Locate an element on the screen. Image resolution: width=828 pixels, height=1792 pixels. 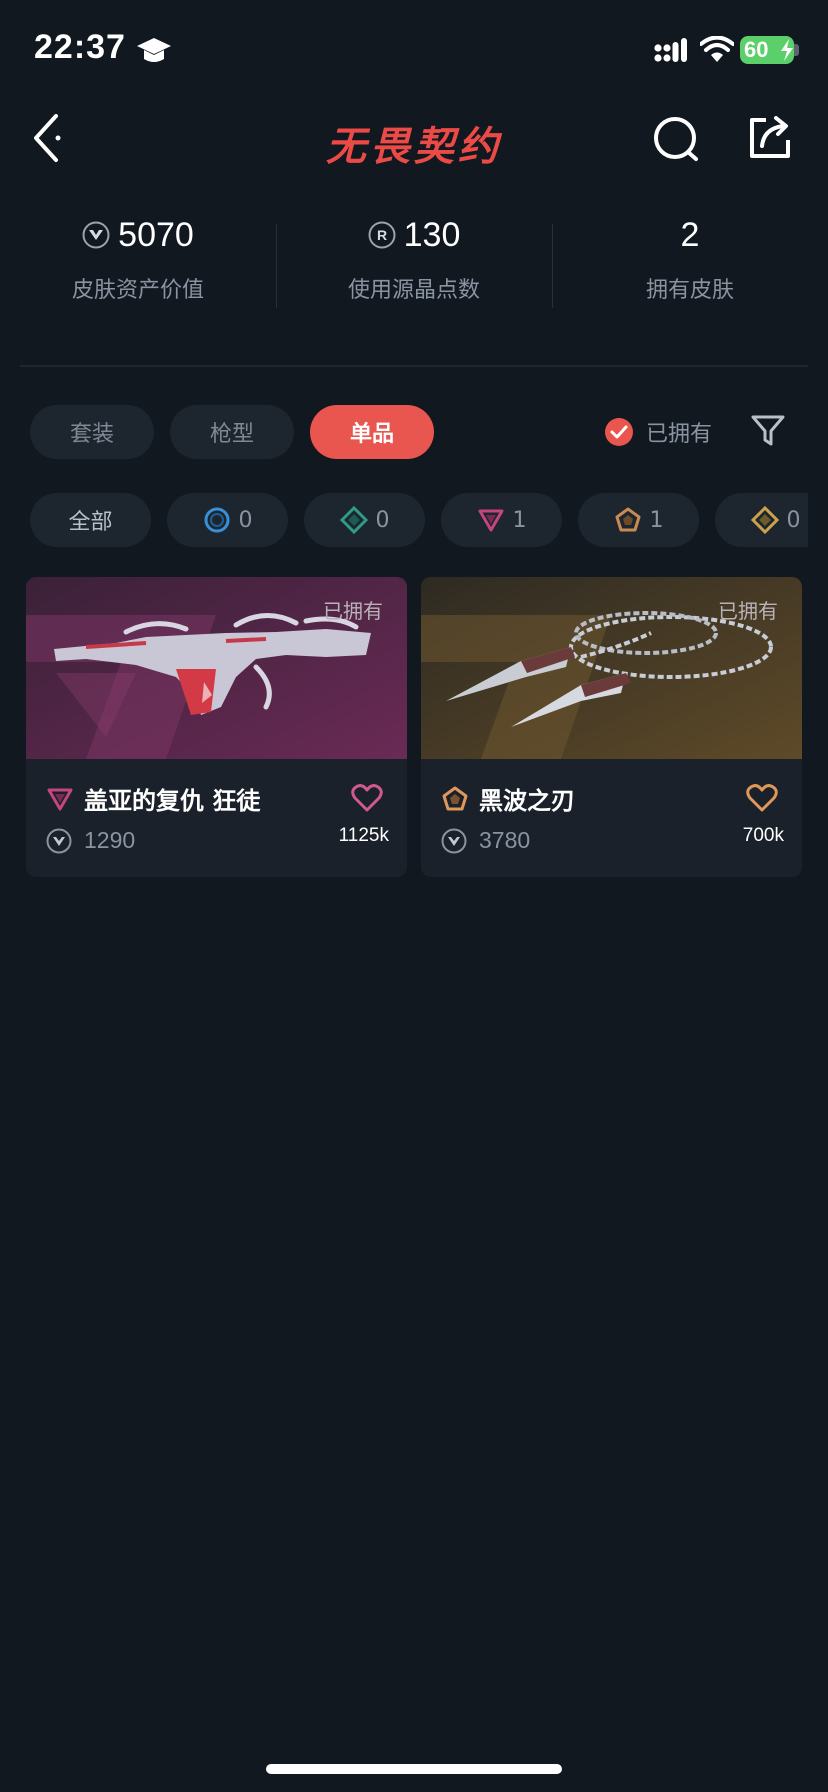
item-price-row: 3780 is located at coordinates (485, 840).